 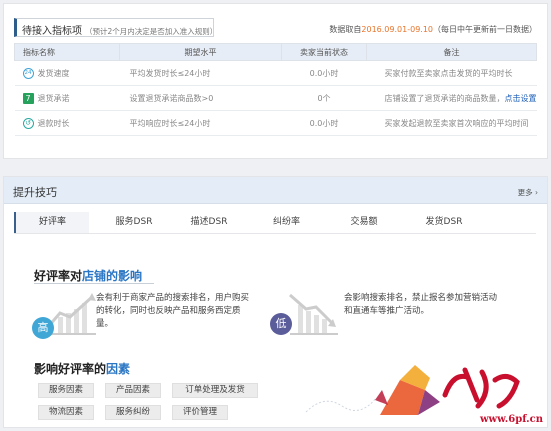 I want to click on impact-title-highlight: 店铺的影响, so click(x=112, y=276).